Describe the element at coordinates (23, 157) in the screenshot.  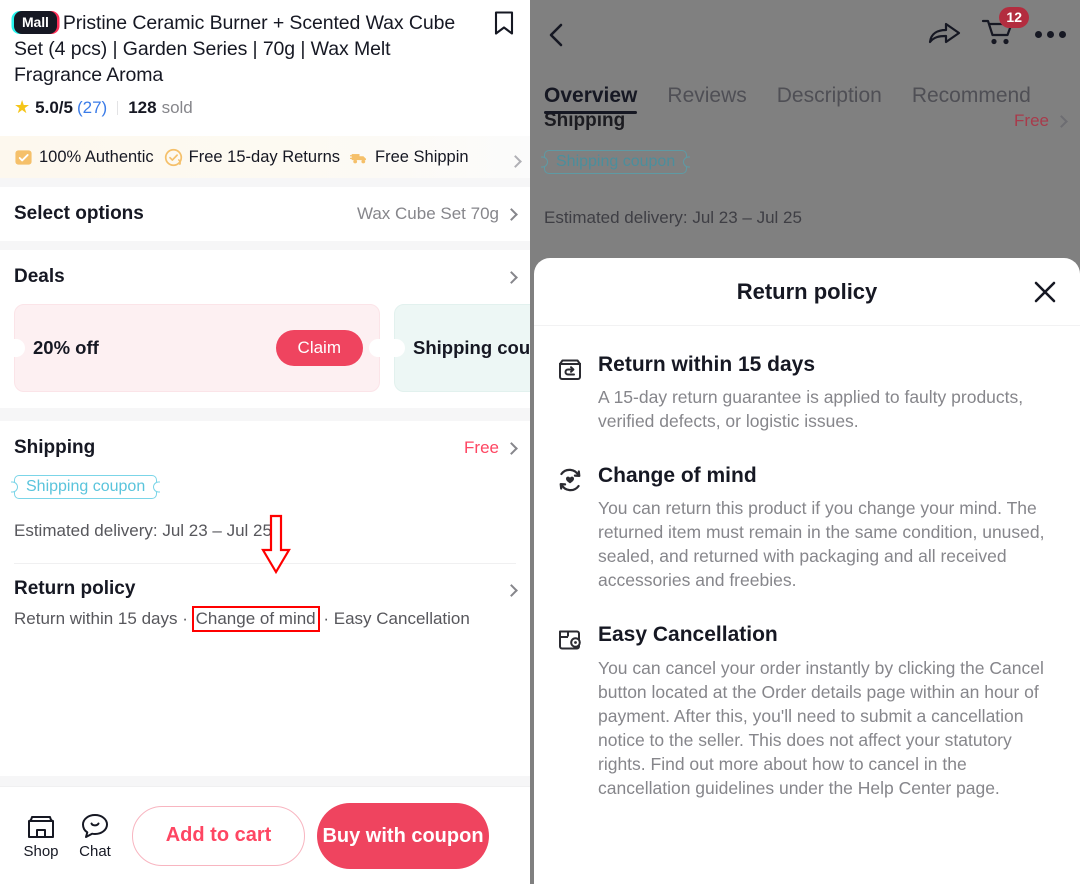
I see `authentic-box-icon` at that location.